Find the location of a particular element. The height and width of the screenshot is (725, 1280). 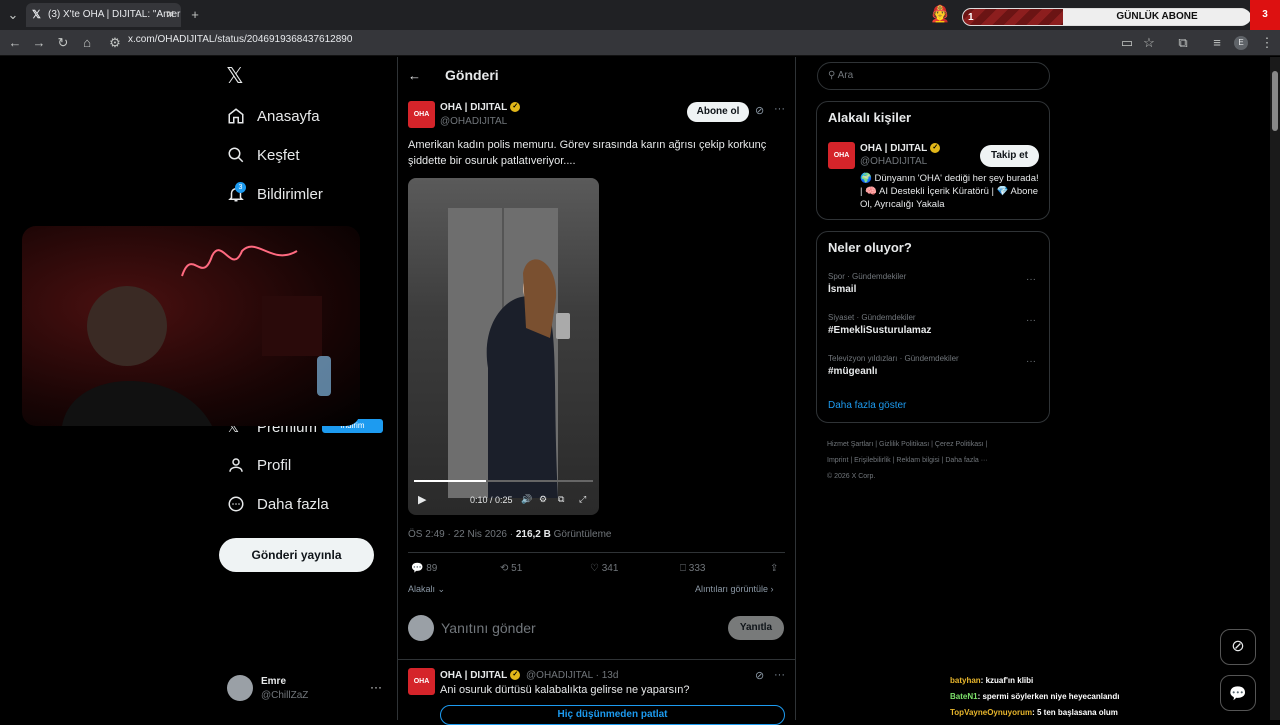

video-progress-fill is located at coordinates (450, 481).